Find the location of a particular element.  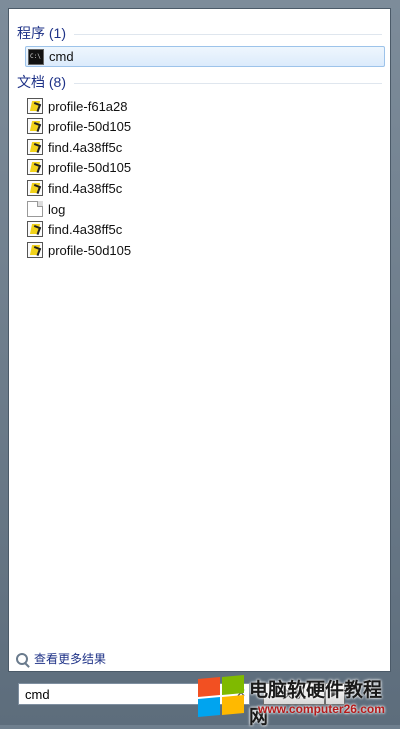

watermark: 电脑软硬件教程网 www.computer26.com is located at coordinates (298, 700).